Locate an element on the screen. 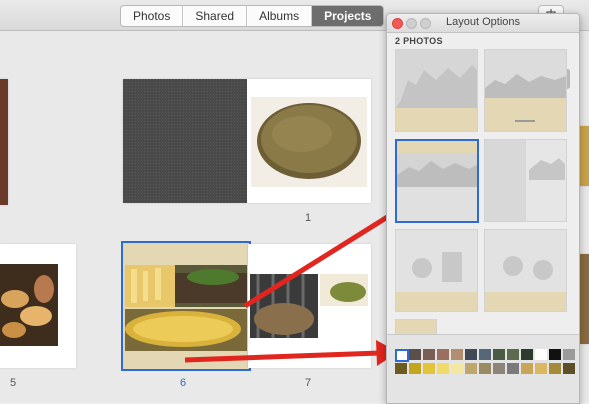 The width and height of the screenshot is (589, 404). food-photo-chicken is located at coordinates (38, 306).